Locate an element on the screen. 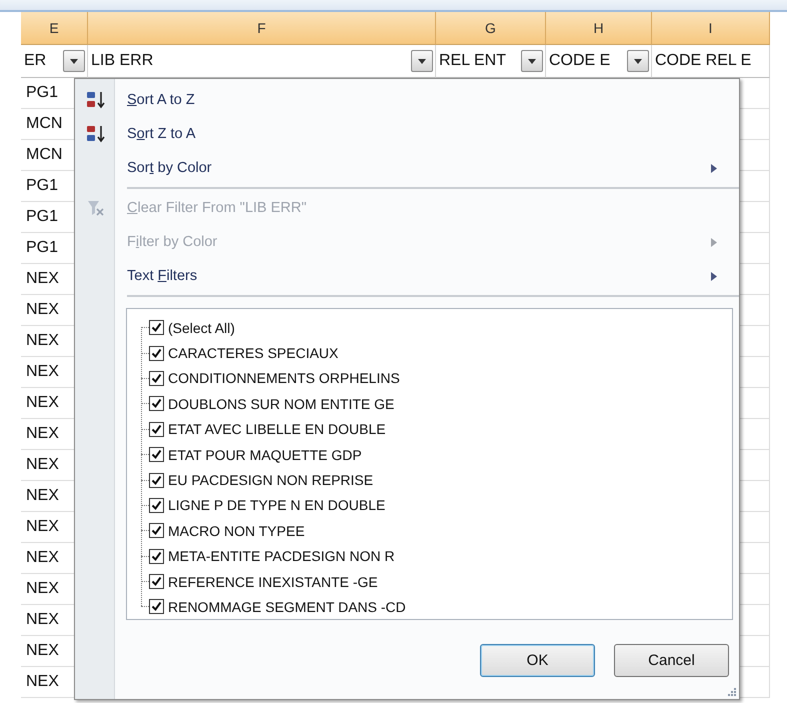 The height and width of the screenshot is (703, 787). column-header: G is located at coordinates (491, 28).